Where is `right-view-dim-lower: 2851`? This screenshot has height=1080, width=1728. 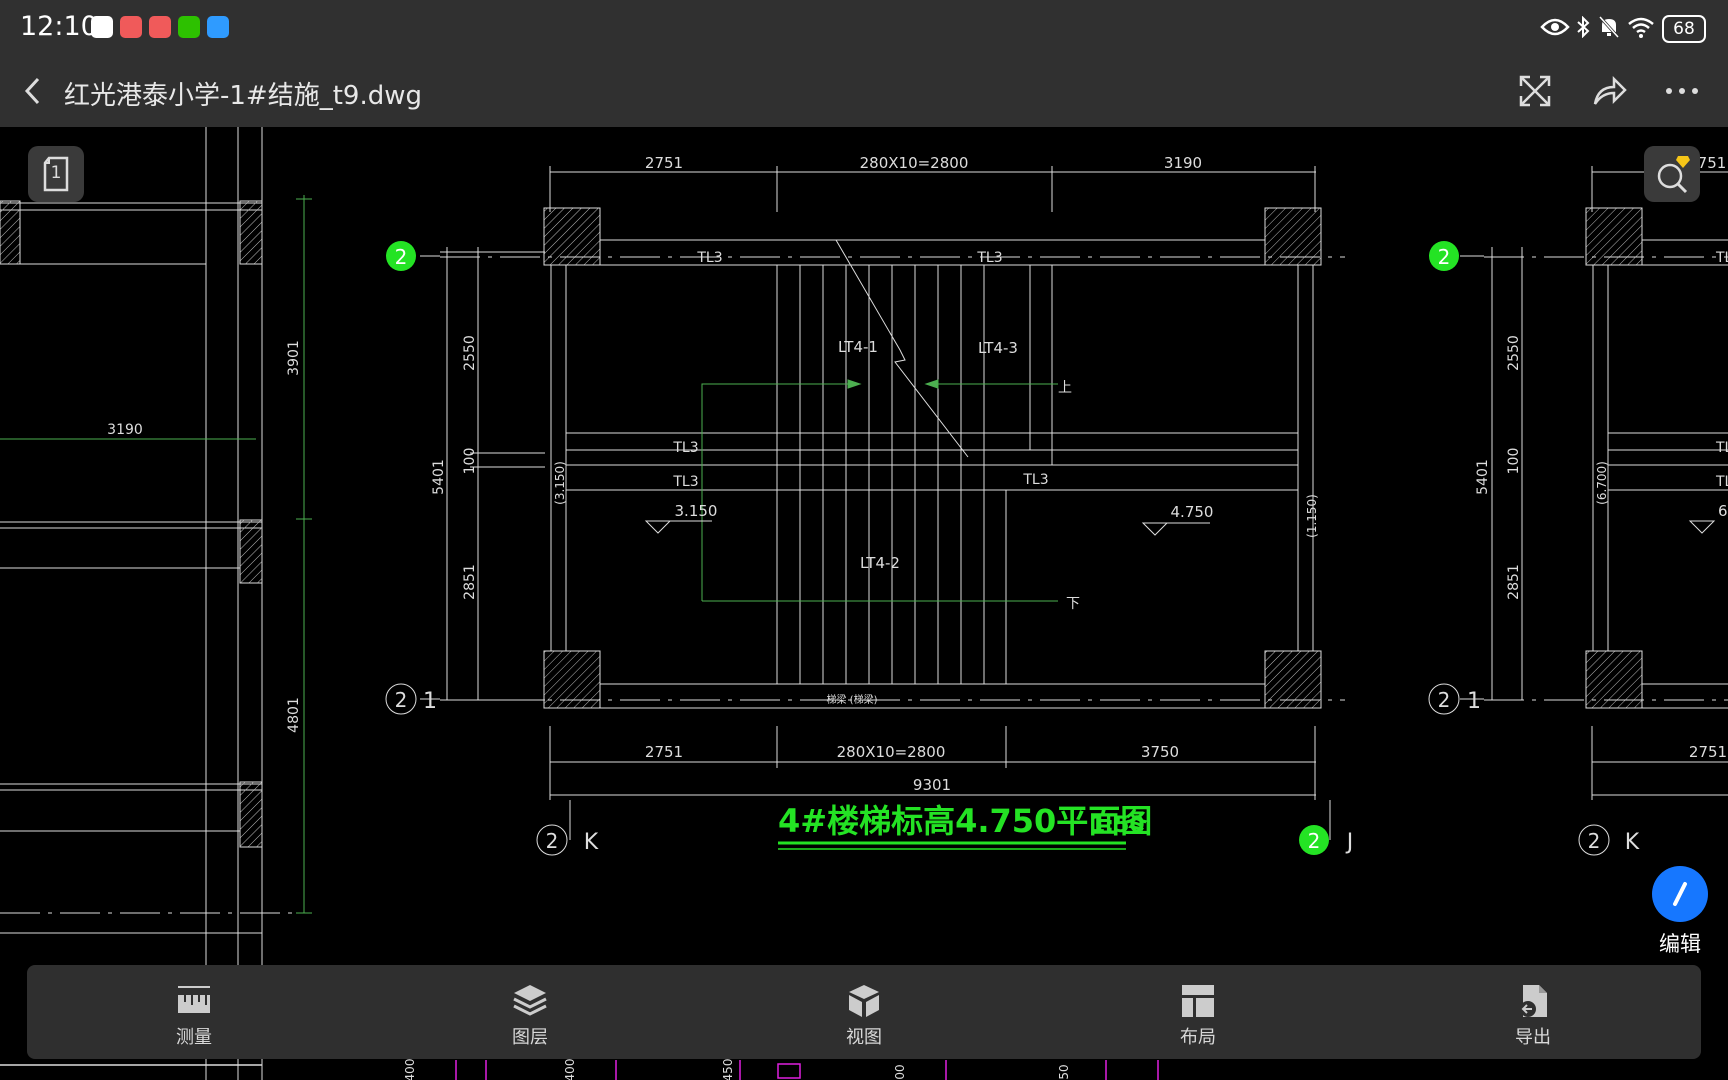 right-view-dim-lower: 2851 is located at coordinates (1514, 582).